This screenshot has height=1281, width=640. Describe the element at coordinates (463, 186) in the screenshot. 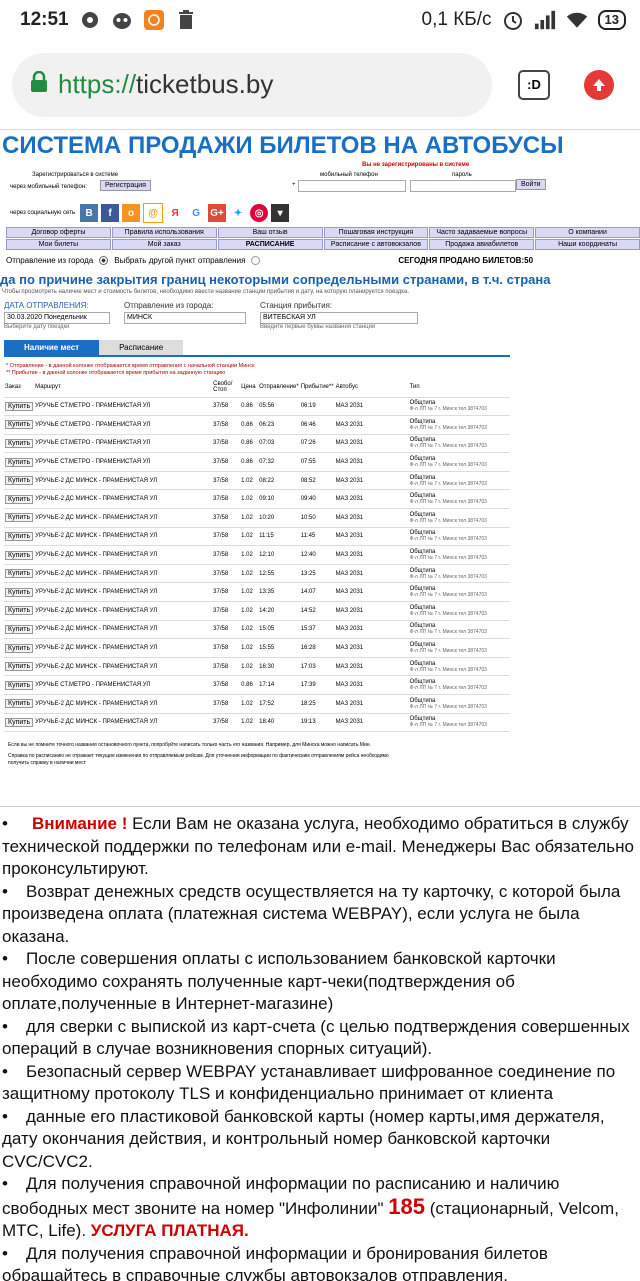

I see `password-input` at that location.